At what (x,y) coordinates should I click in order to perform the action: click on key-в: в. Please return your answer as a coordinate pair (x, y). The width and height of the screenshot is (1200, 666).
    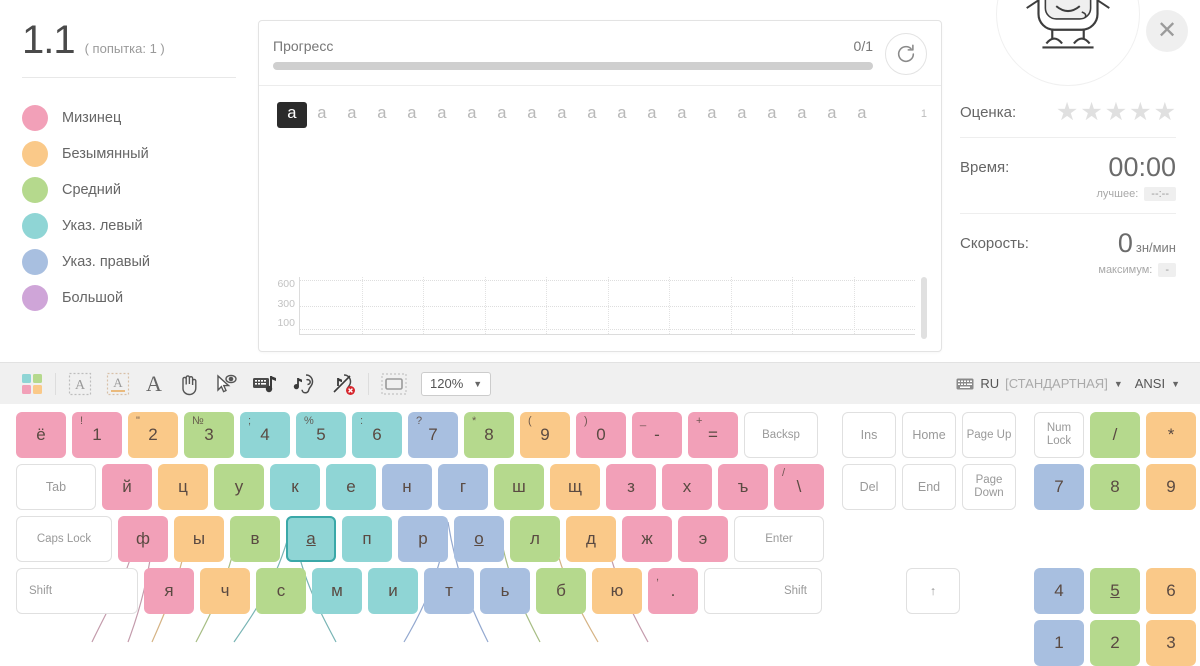
    Looking at the image, I should click on (255, 539).